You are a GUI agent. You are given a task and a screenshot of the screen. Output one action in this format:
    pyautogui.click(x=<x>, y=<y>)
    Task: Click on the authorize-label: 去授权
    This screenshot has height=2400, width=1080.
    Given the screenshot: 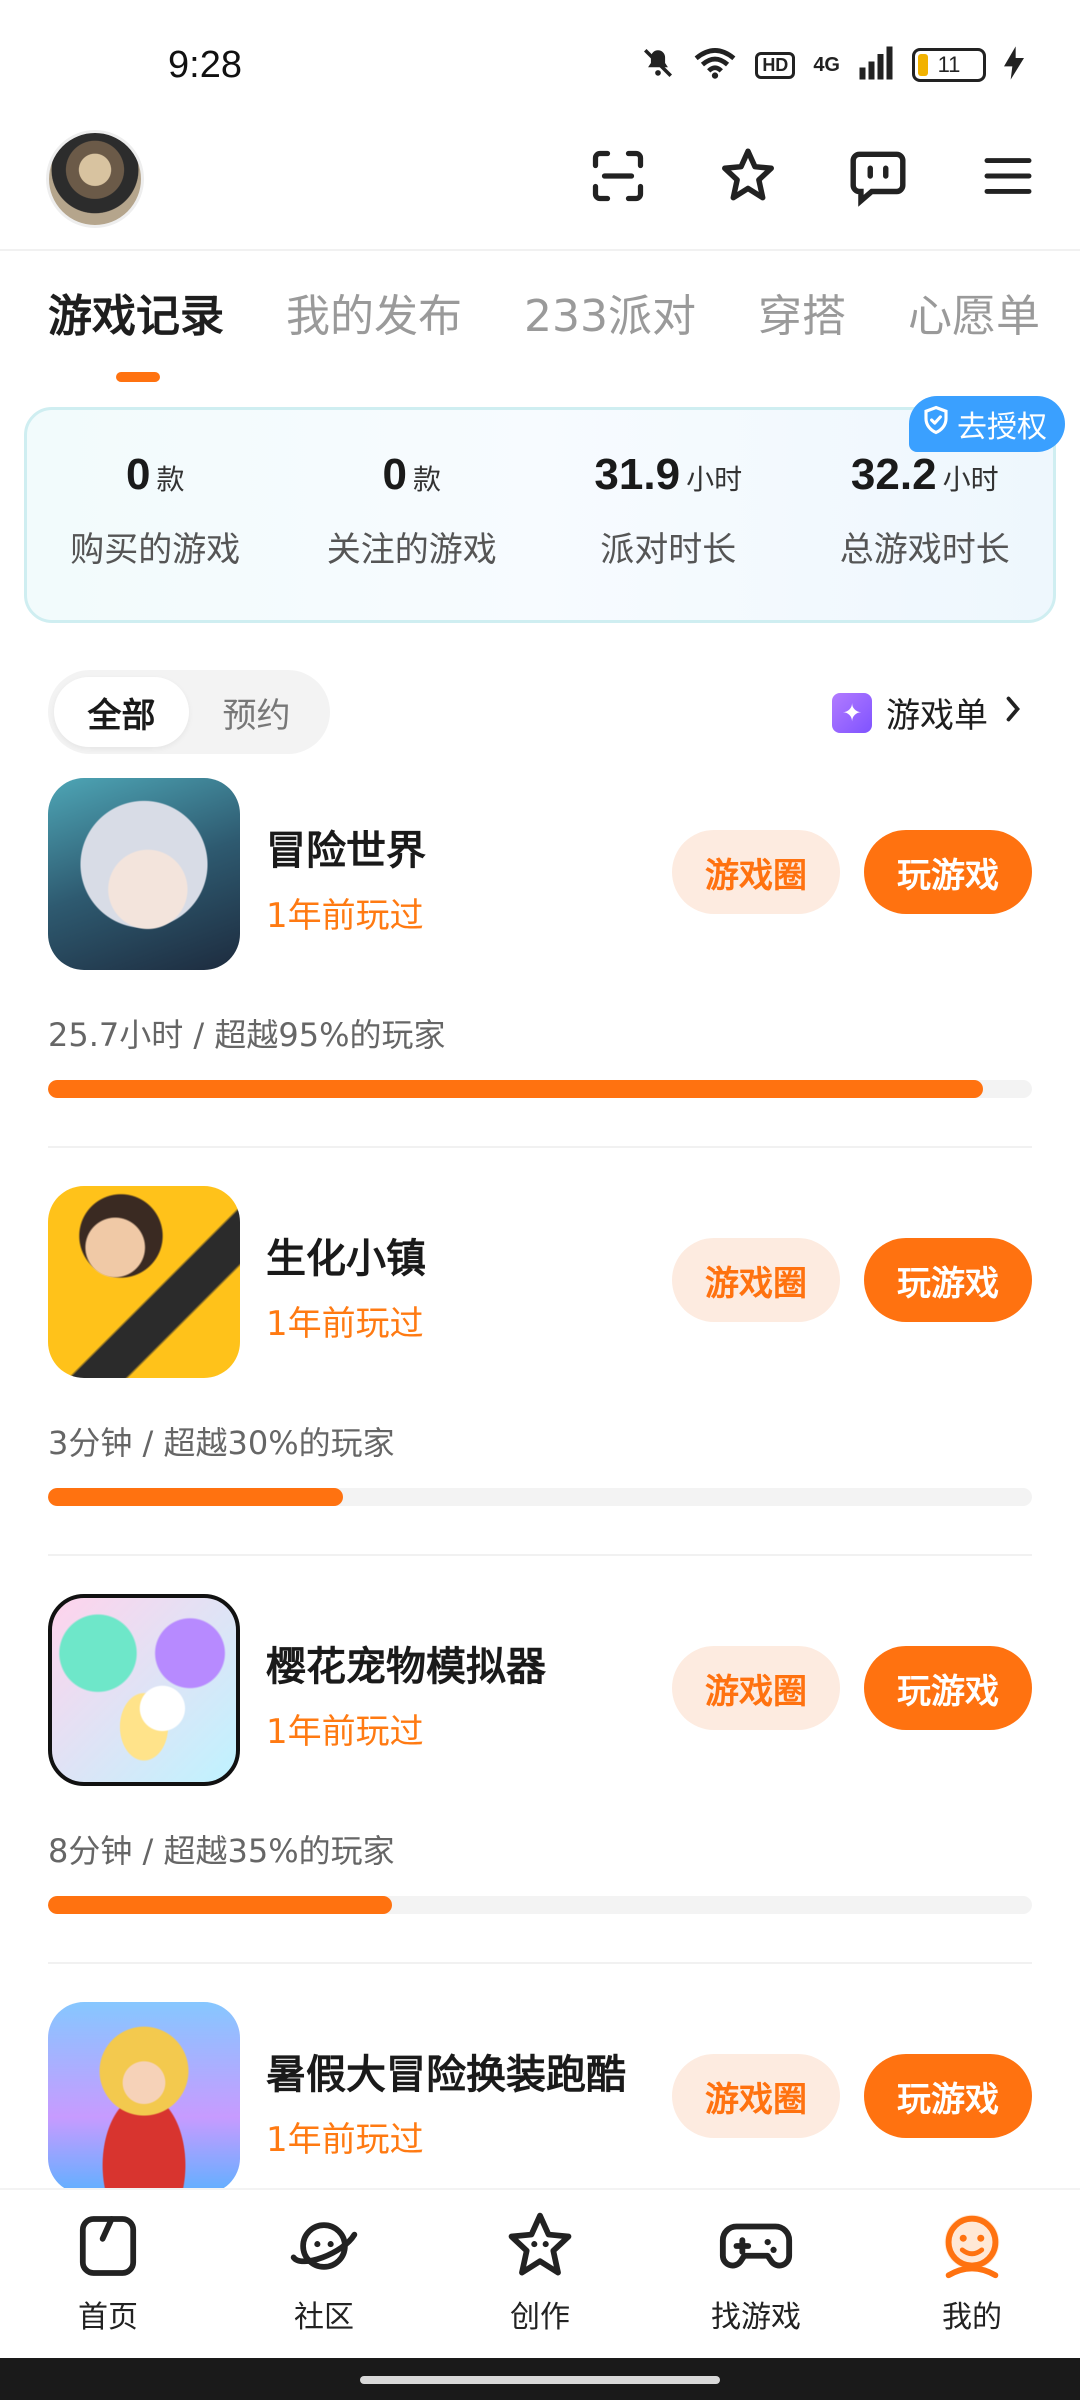 What is the action you would take?
    pyautogui.click(x=1002, y=427)
    